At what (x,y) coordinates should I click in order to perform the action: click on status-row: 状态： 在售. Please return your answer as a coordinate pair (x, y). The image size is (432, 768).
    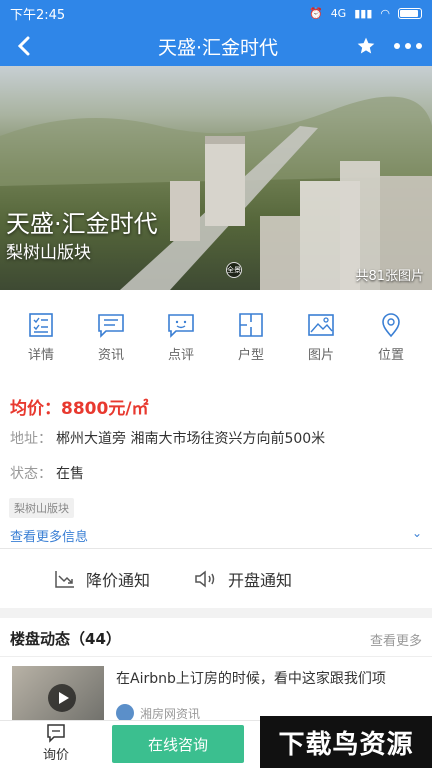
    Looking at the image, I should click on (47, 473).